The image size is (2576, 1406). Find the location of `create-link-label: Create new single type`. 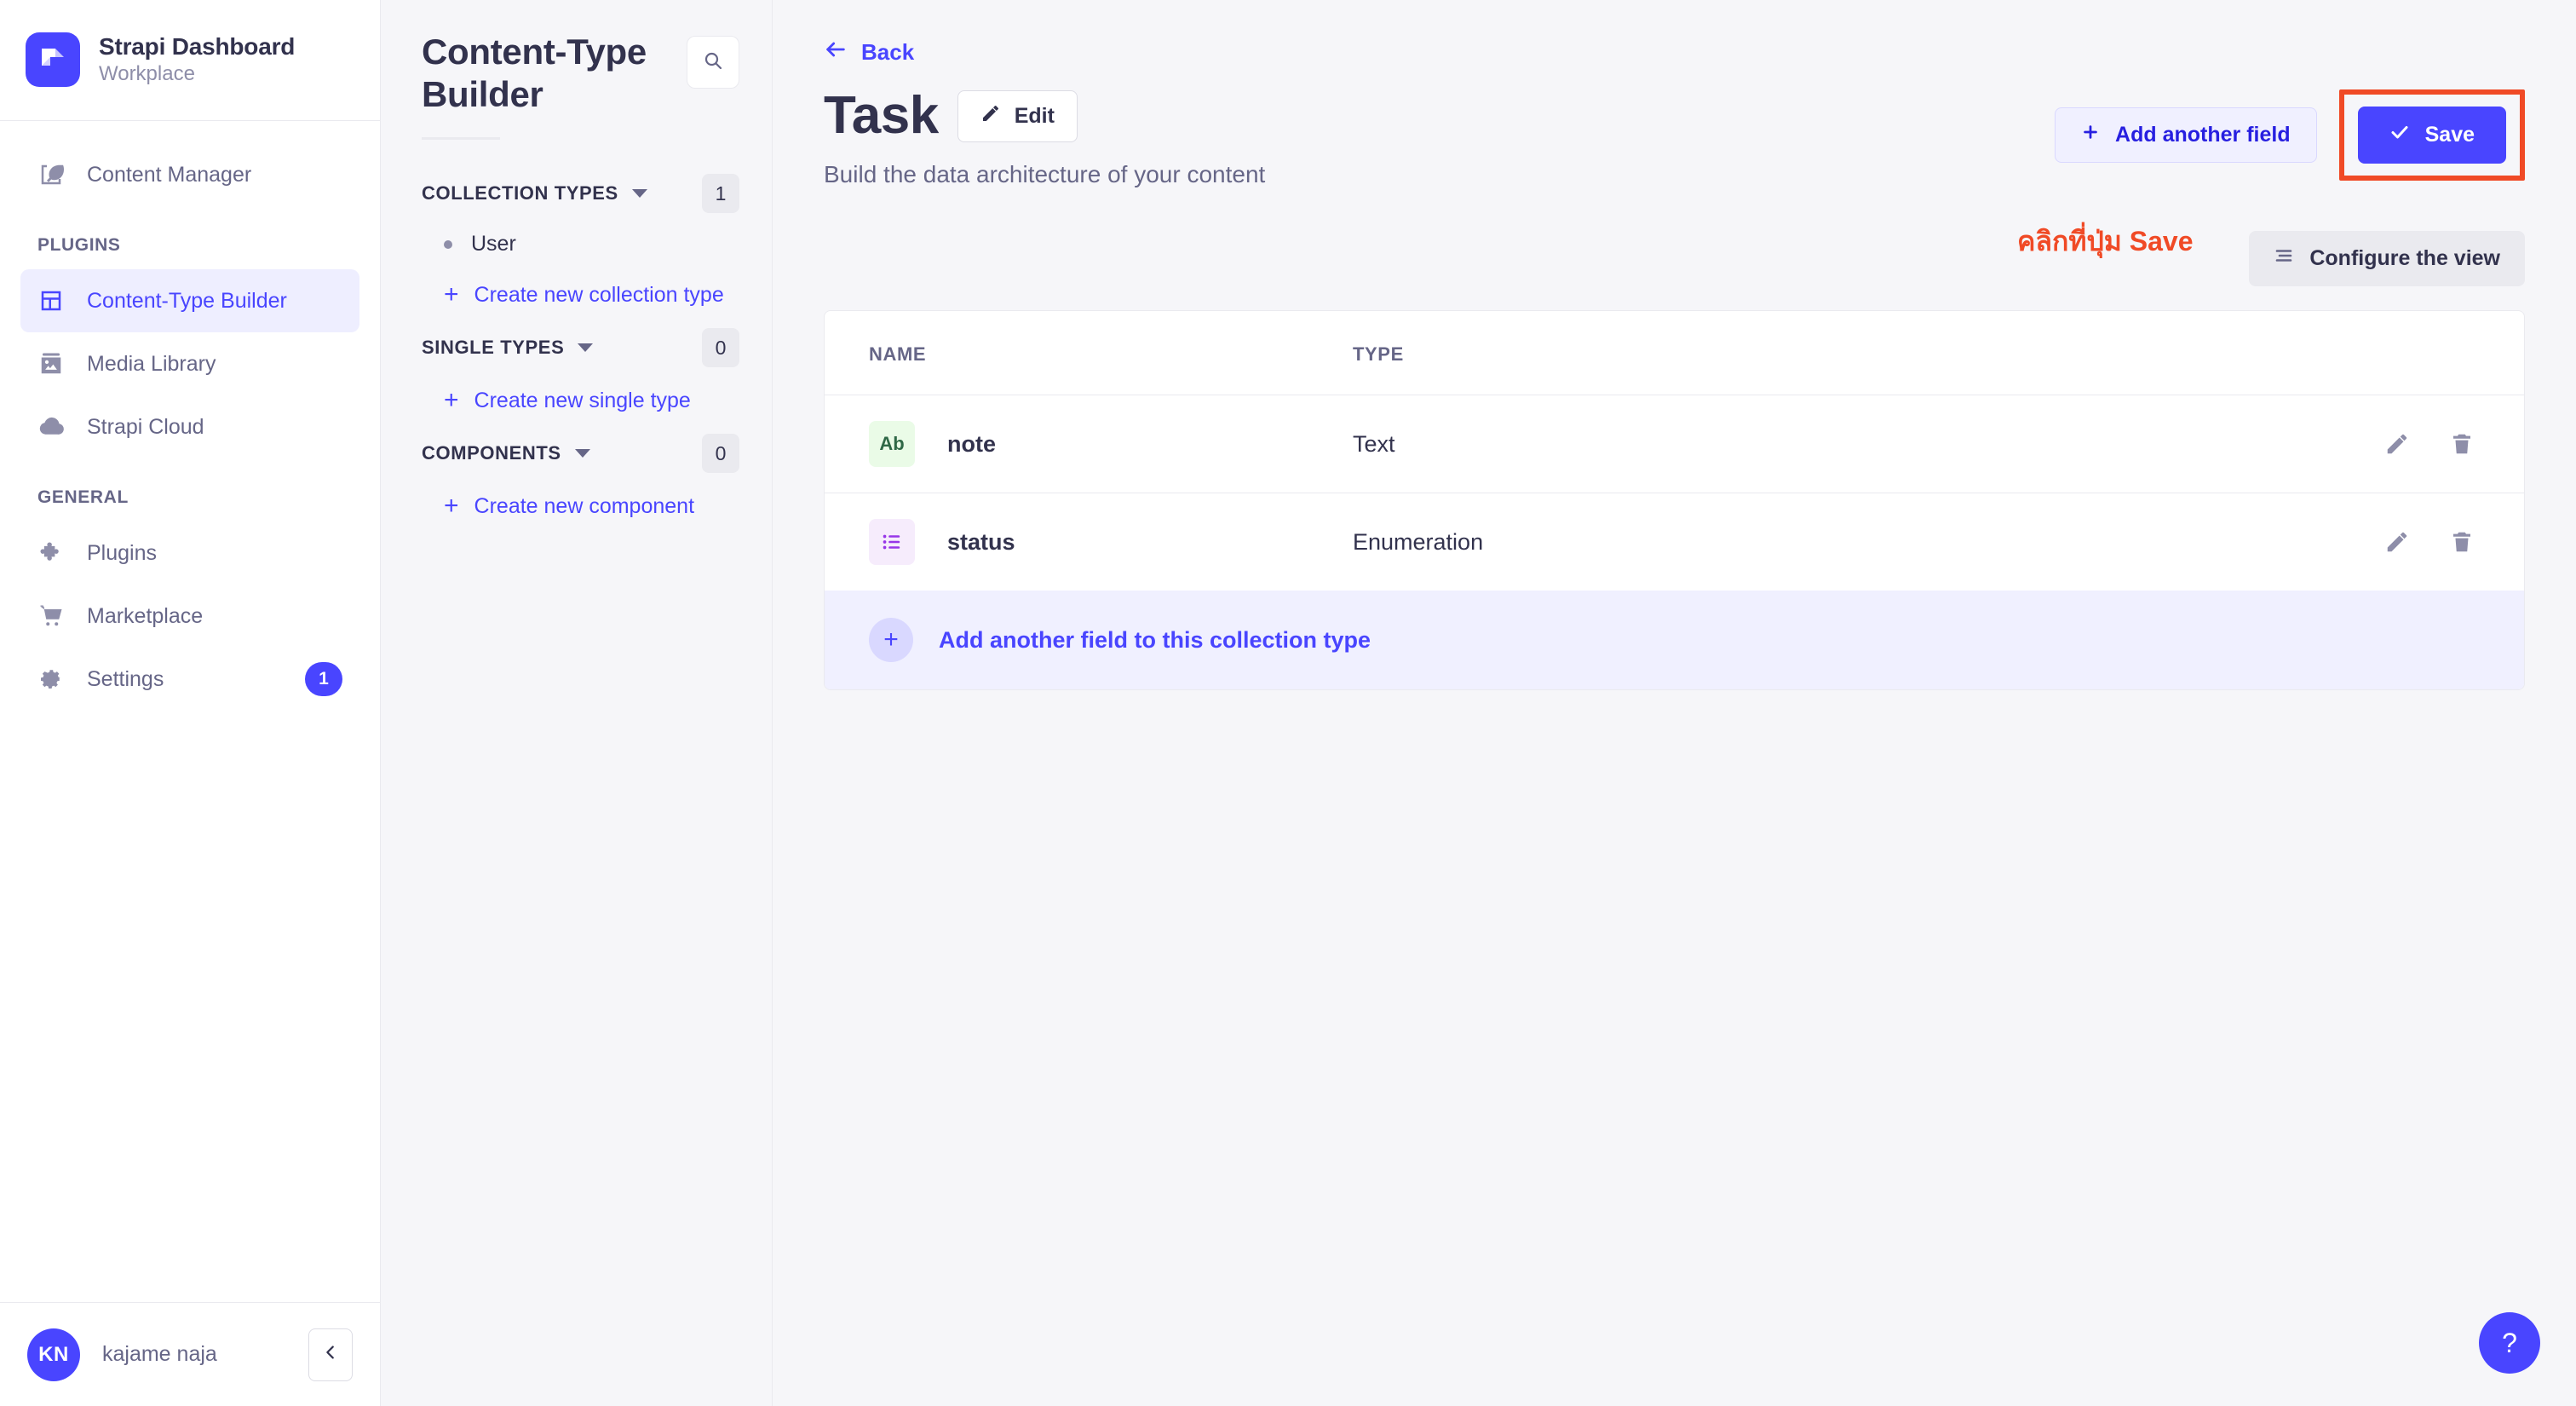

create-link-label: Create new single type is located at coordinates (582, 400).